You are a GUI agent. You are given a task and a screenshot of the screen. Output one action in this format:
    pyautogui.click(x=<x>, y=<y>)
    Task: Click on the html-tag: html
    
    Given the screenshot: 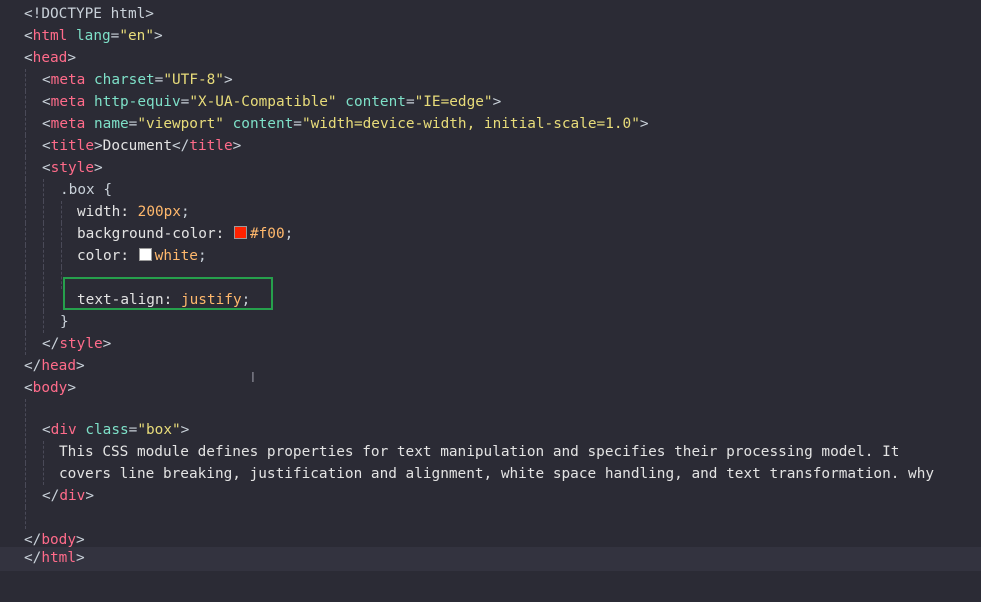 What is the action you would take?
    pyautogui.click(x=50, y=36)
    